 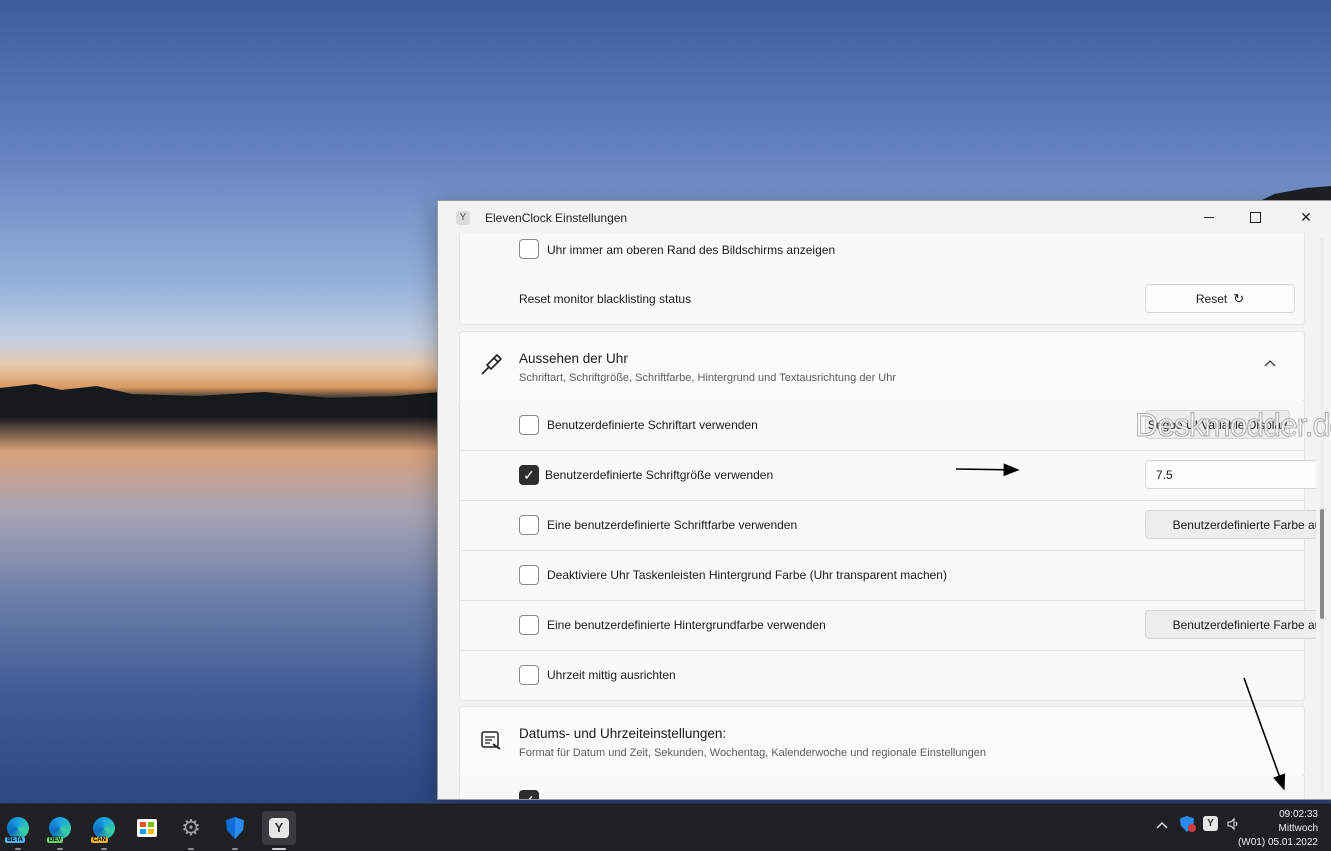 I want to click on edge-badge: BETA, so click(x=15, y=840).